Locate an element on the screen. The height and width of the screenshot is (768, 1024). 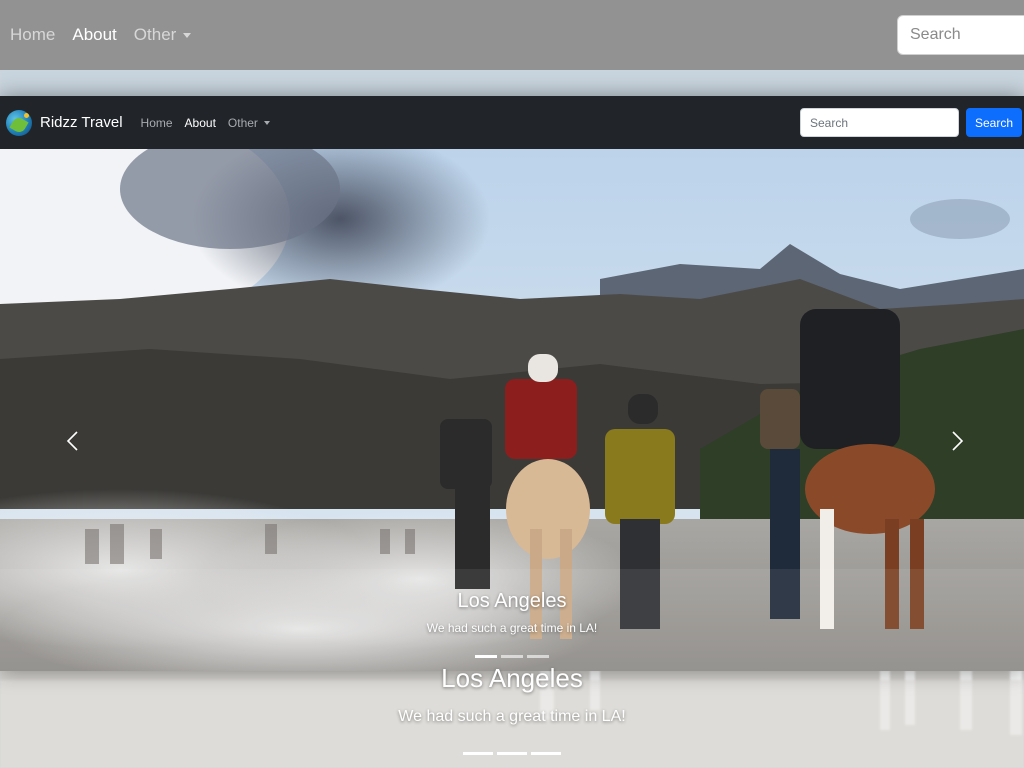
nav-other-dropdown: Other is located at coordinates (249, 123).